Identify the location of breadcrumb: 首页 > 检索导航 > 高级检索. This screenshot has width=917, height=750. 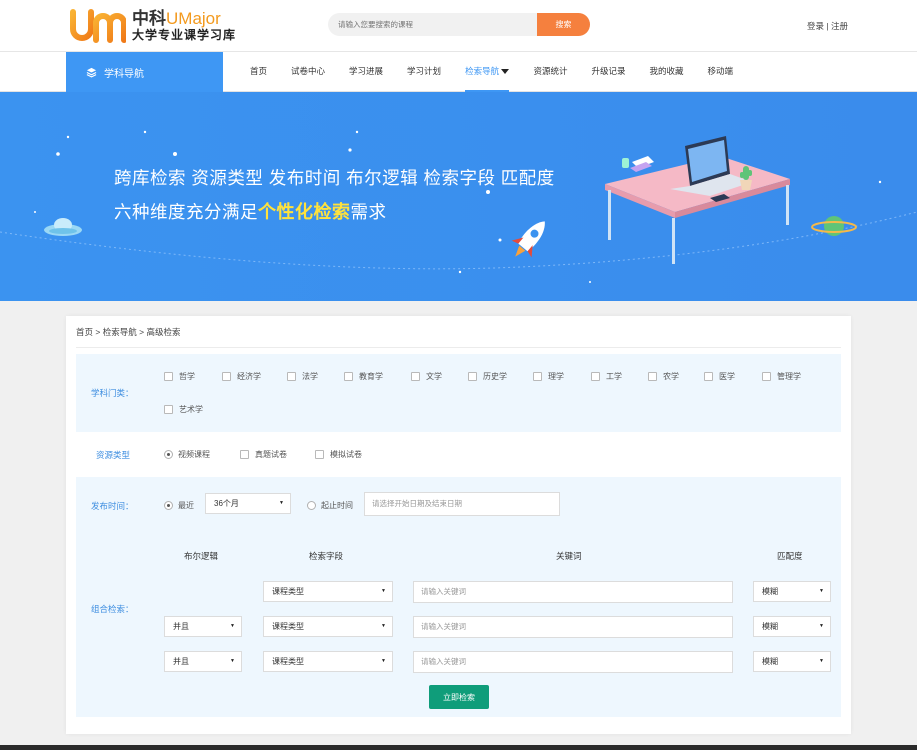
(128, 332).